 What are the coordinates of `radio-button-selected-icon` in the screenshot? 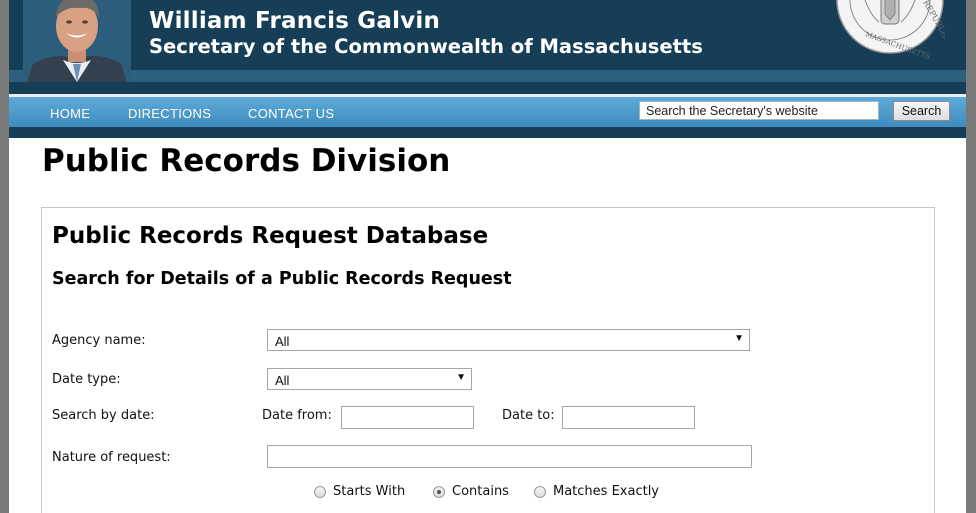 It's located at (439, 491).